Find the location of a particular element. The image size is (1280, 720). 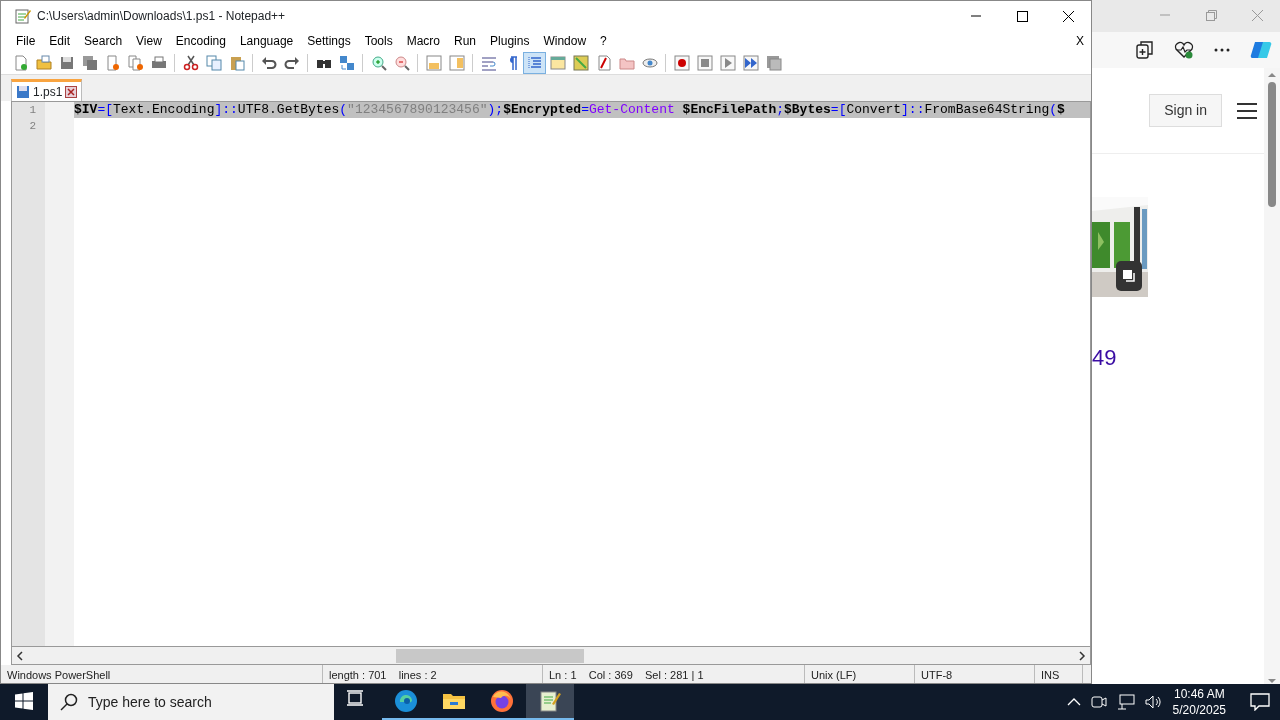

close-icon is located at coordinates (1068, 16).